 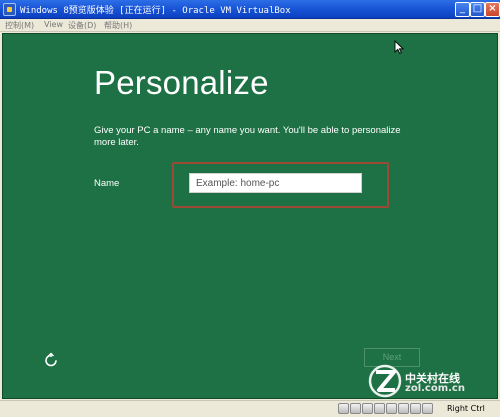 What do you see at coordinates (466, 408) in the screenshot?
I see `host-key-label: Right Ctrl` at bounding box center [466, 408].